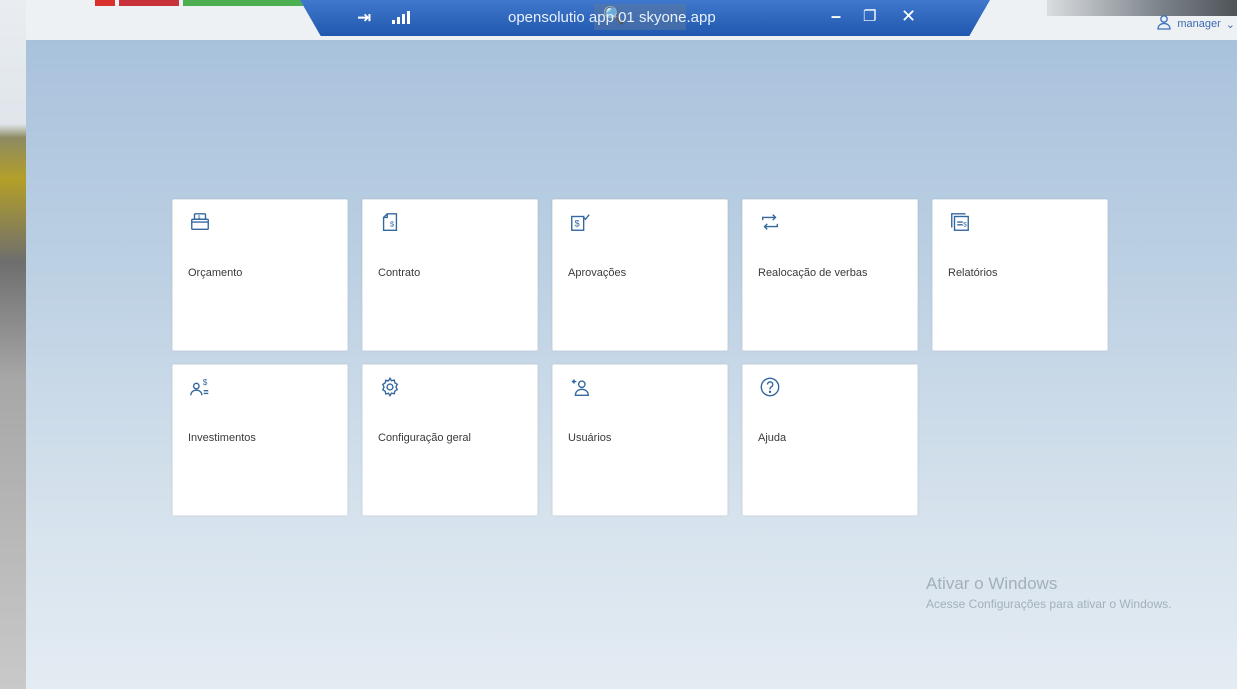  Describe the element at coordinates (908, 16) in the screenshot. I see `close-icon: ✕` at that location.